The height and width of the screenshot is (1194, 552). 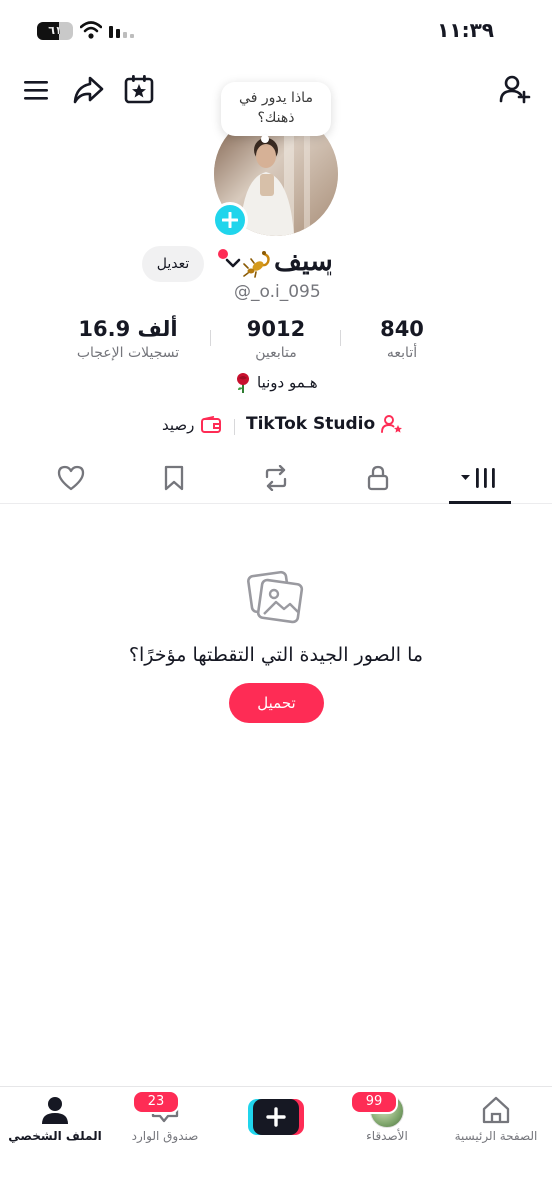 I want to click on stat-divider, so click(x=210, y=338).